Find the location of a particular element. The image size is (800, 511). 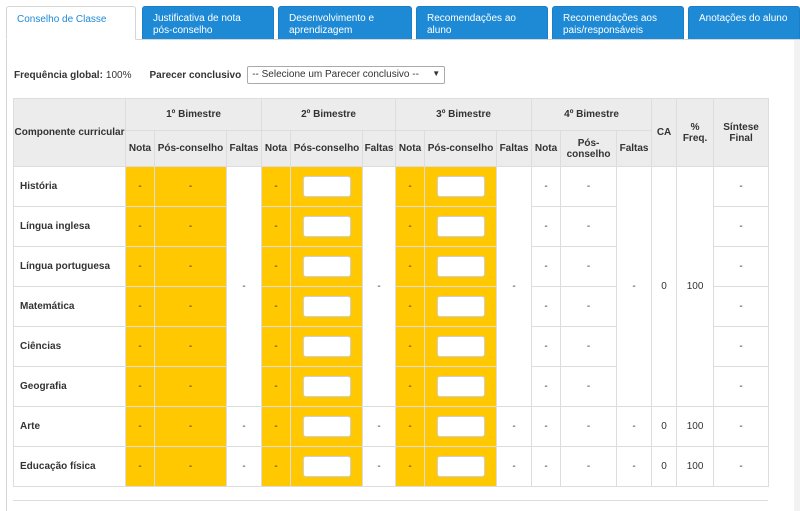

header-bimestre-3: 3º Bimestre is located at coordinates (464, 114).